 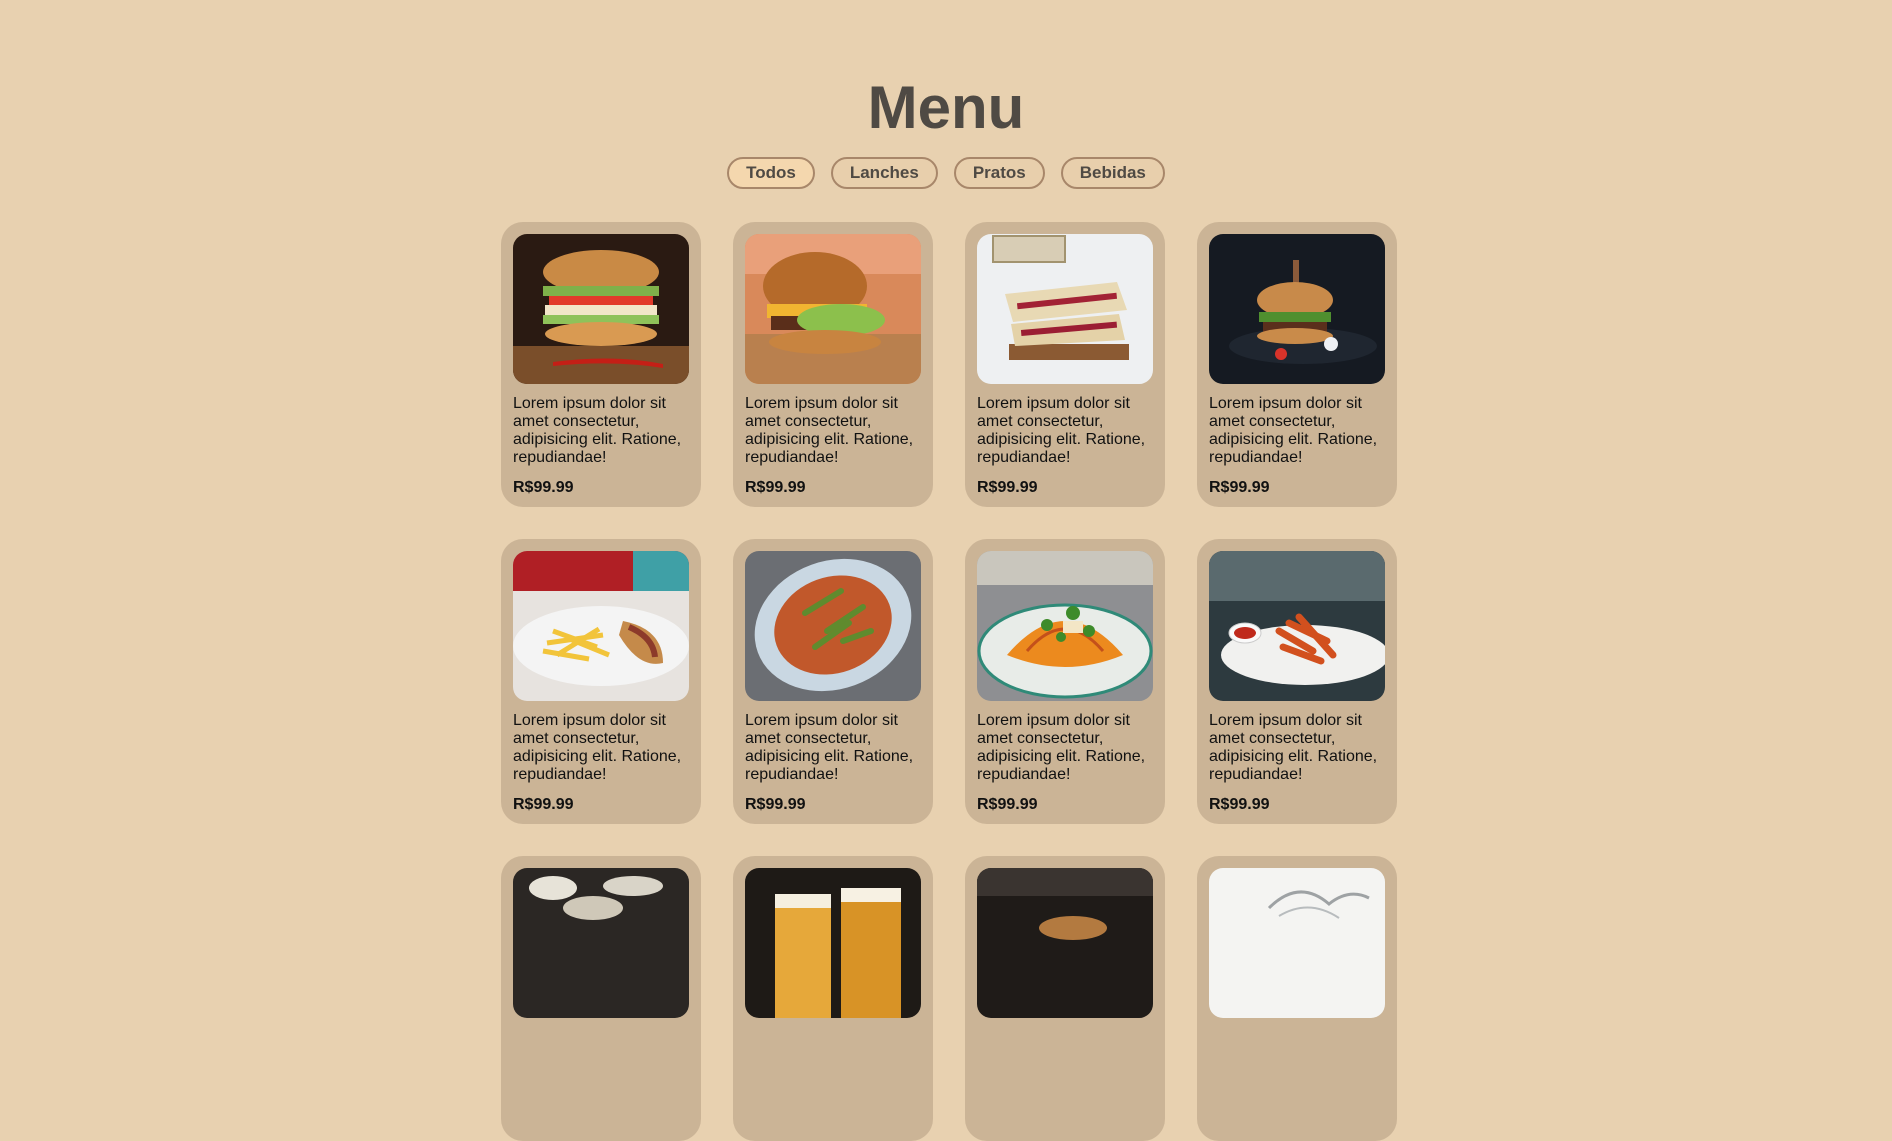 What do you see at coordinates (946, 107) in the screenshot?
I see `page-title: Menu` at bounding box center [946, 107].